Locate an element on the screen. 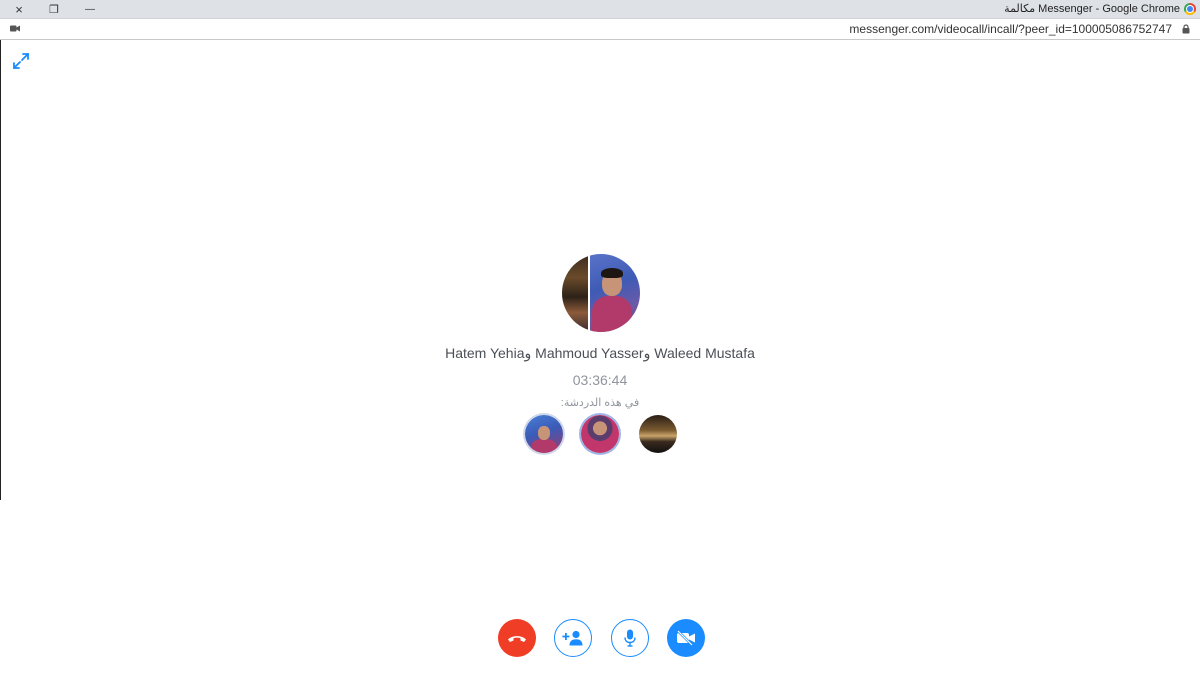  add-person-button is located at coordinates (573, 638).